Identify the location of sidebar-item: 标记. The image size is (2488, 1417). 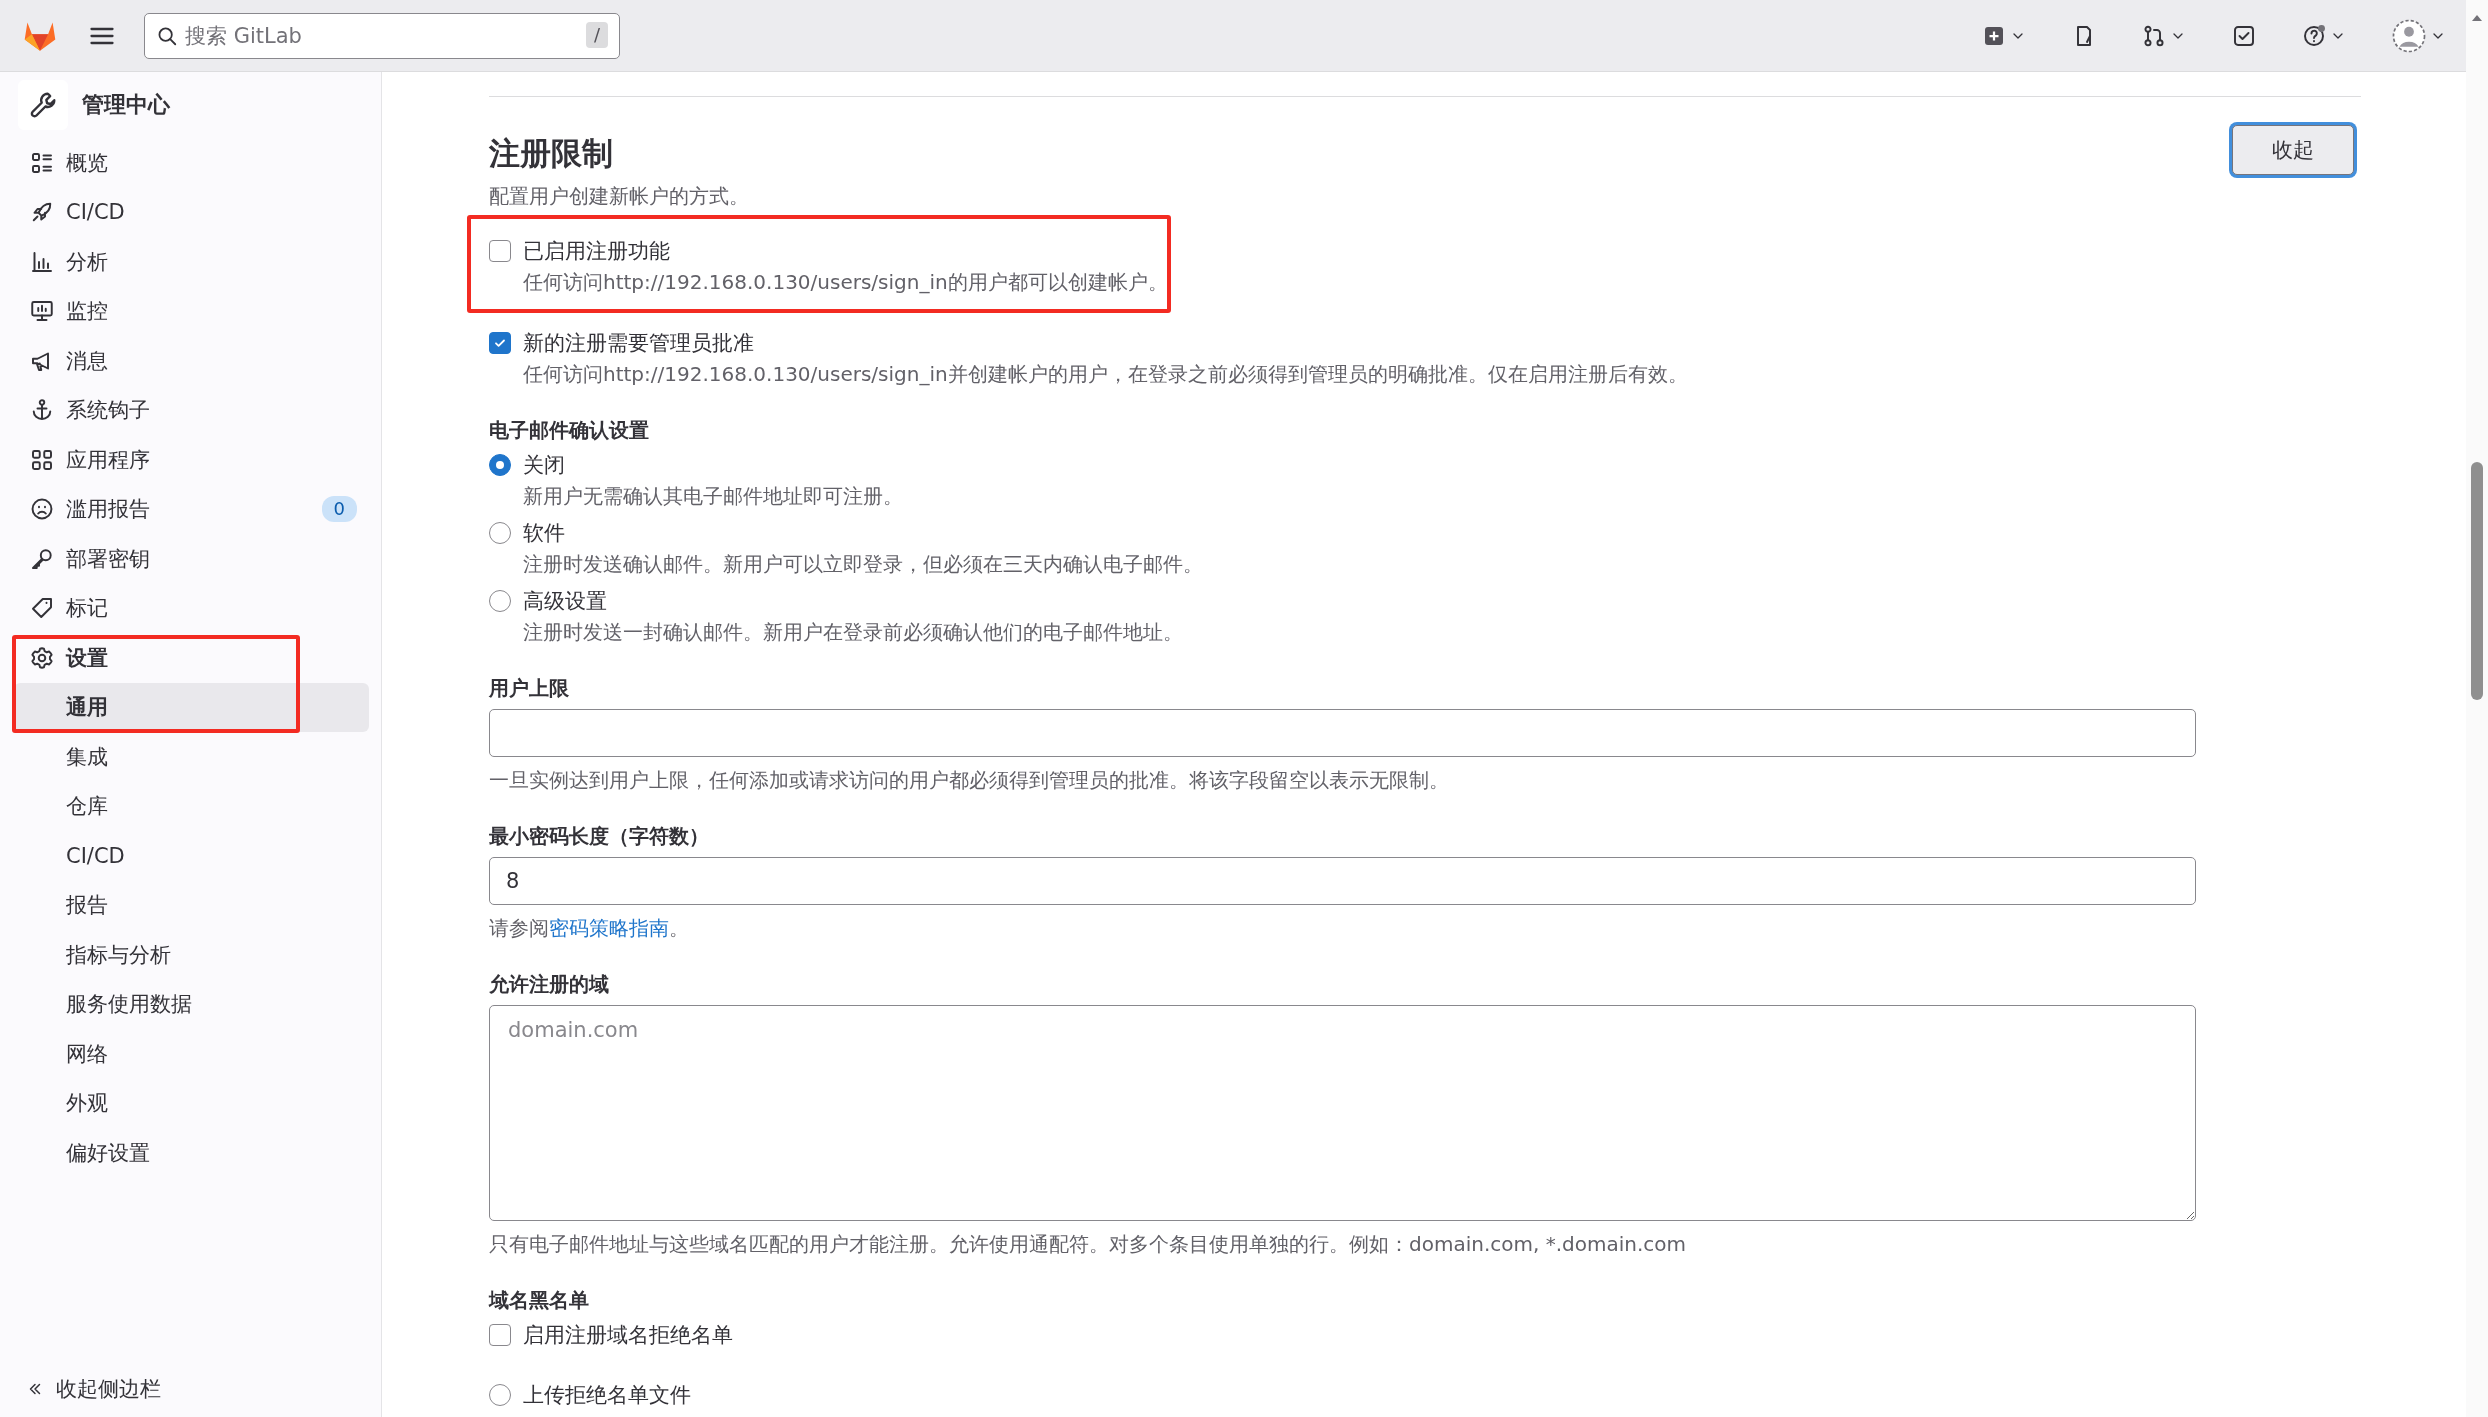
(191, 608).